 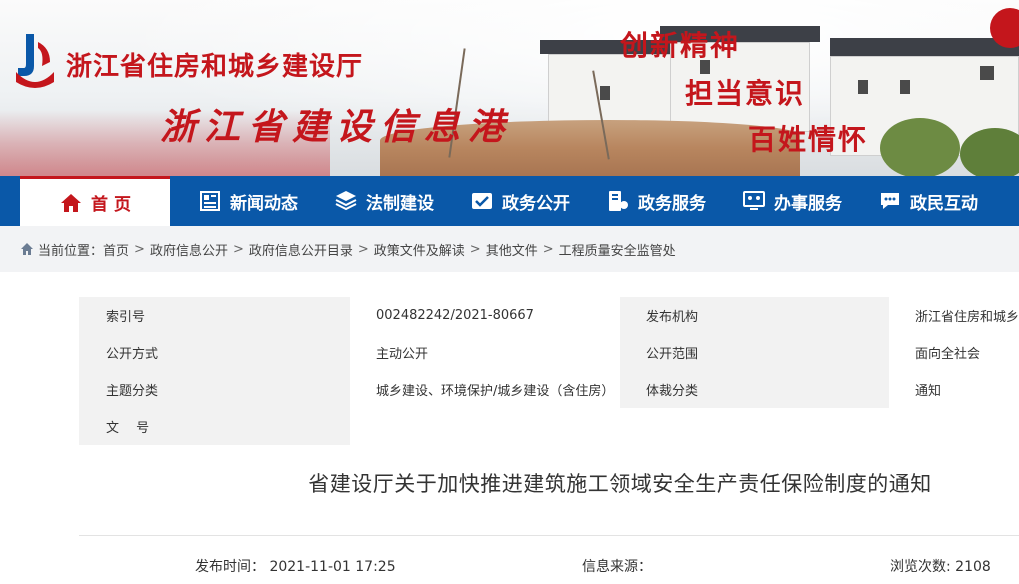 What do you see at coordinates (485, 352) in the screenshot?
I see `meta-value-disclosure-mode: 主动公开` at bounding box center [485, 352].